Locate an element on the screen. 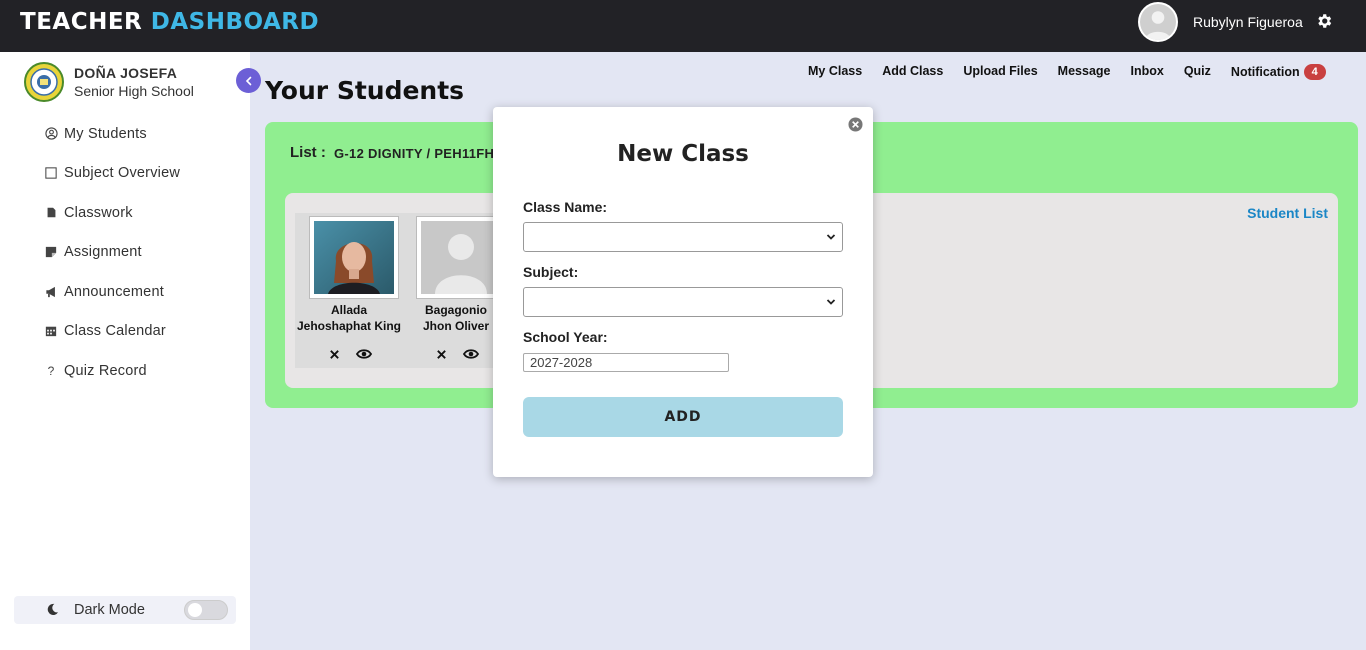  nav-notification: Notification 4 is located at coordinates (1278, 72).